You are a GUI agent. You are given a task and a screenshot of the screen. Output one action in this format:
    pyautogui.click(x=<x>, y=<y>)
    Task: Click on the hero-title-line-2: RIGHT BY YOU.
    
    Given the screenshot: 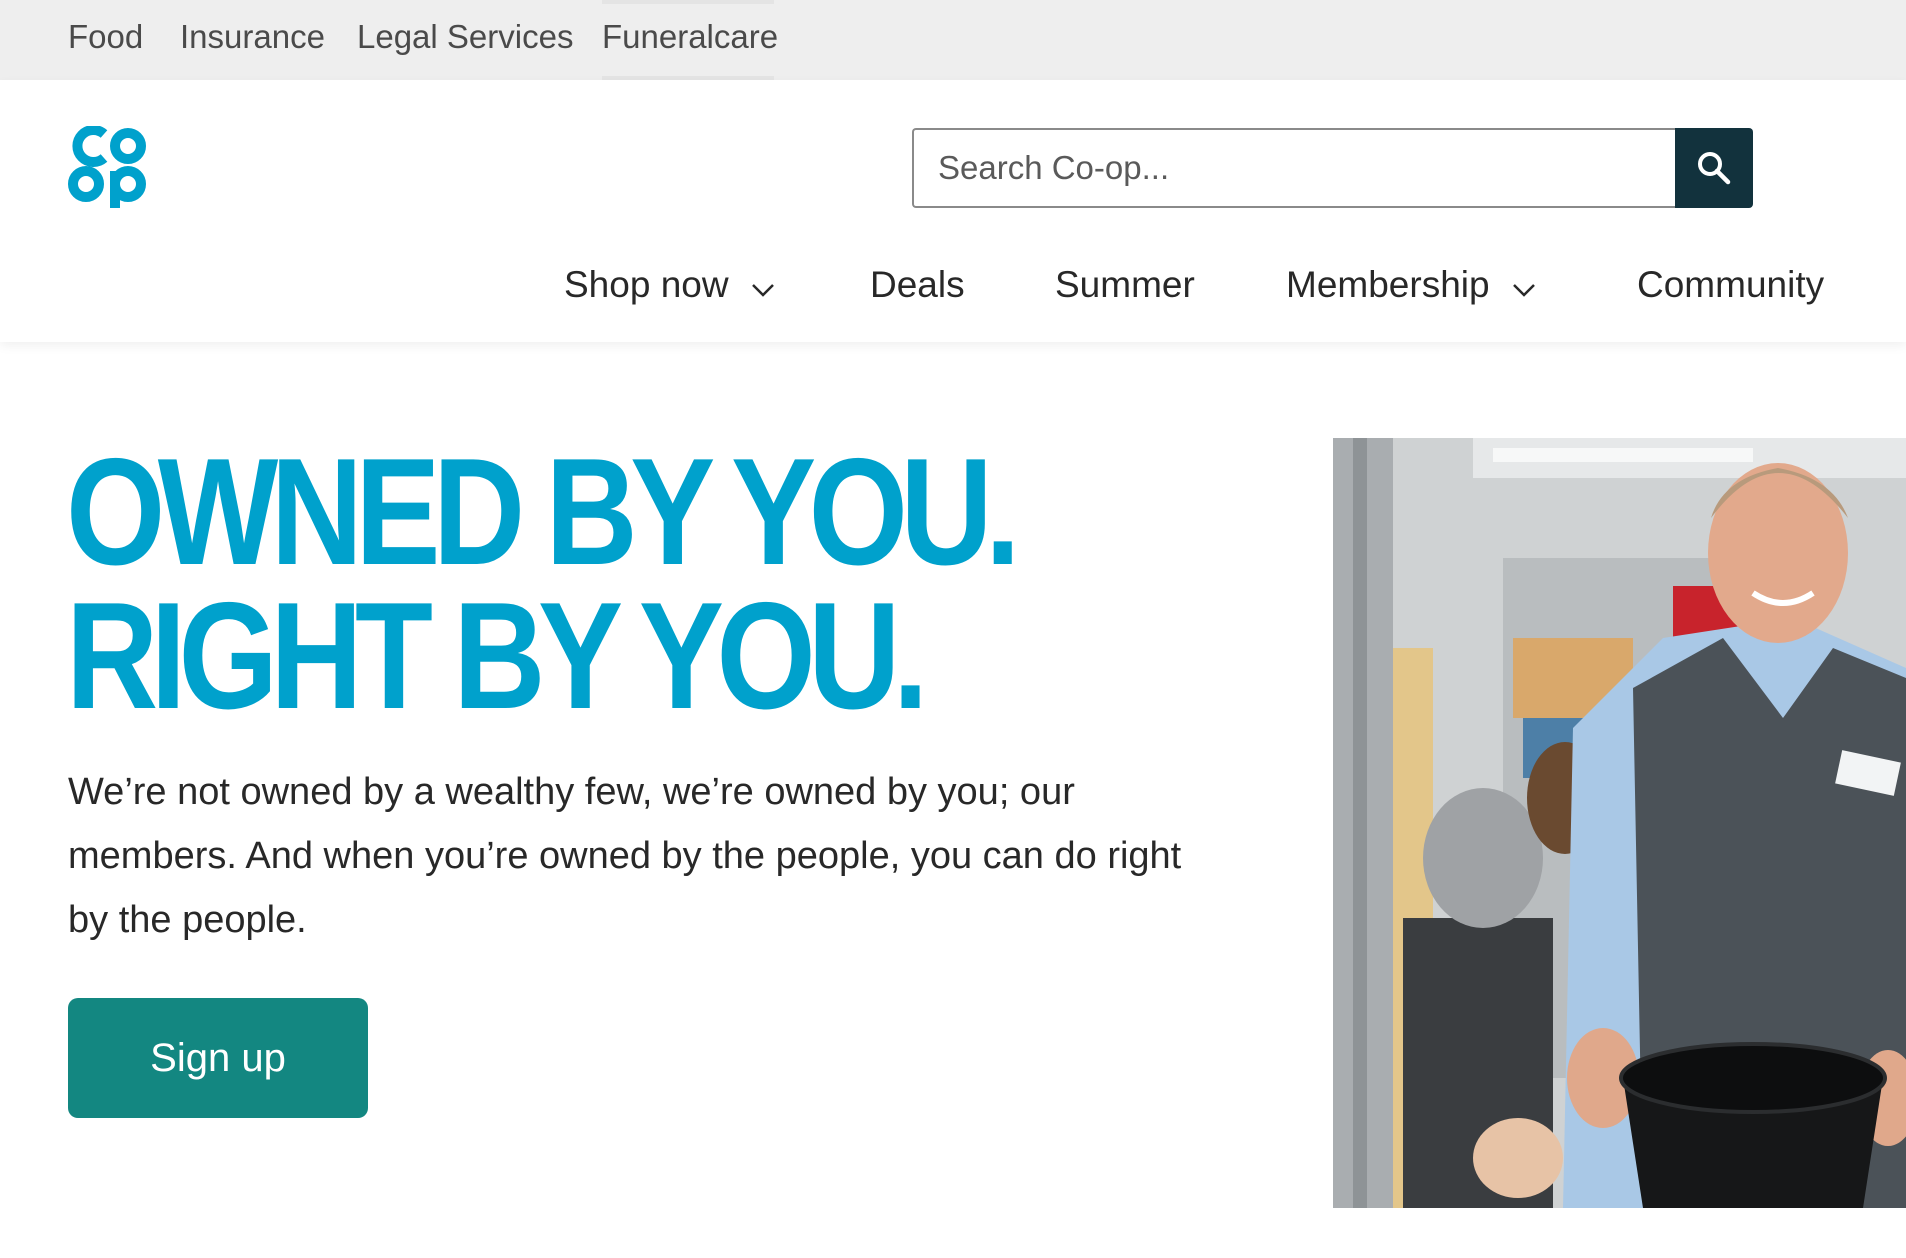 What is the action you would take?
    pyautogui.click(x=497, y=656)
    